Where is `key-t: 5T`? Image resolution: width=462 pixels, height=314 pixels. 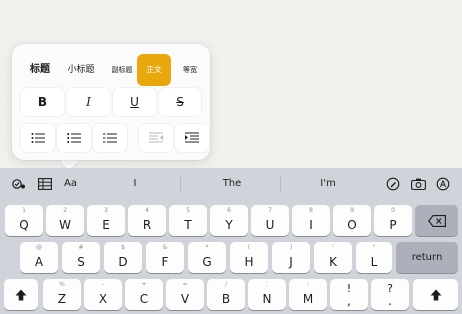 key-t: 5T is located at coordinates (188, 220).